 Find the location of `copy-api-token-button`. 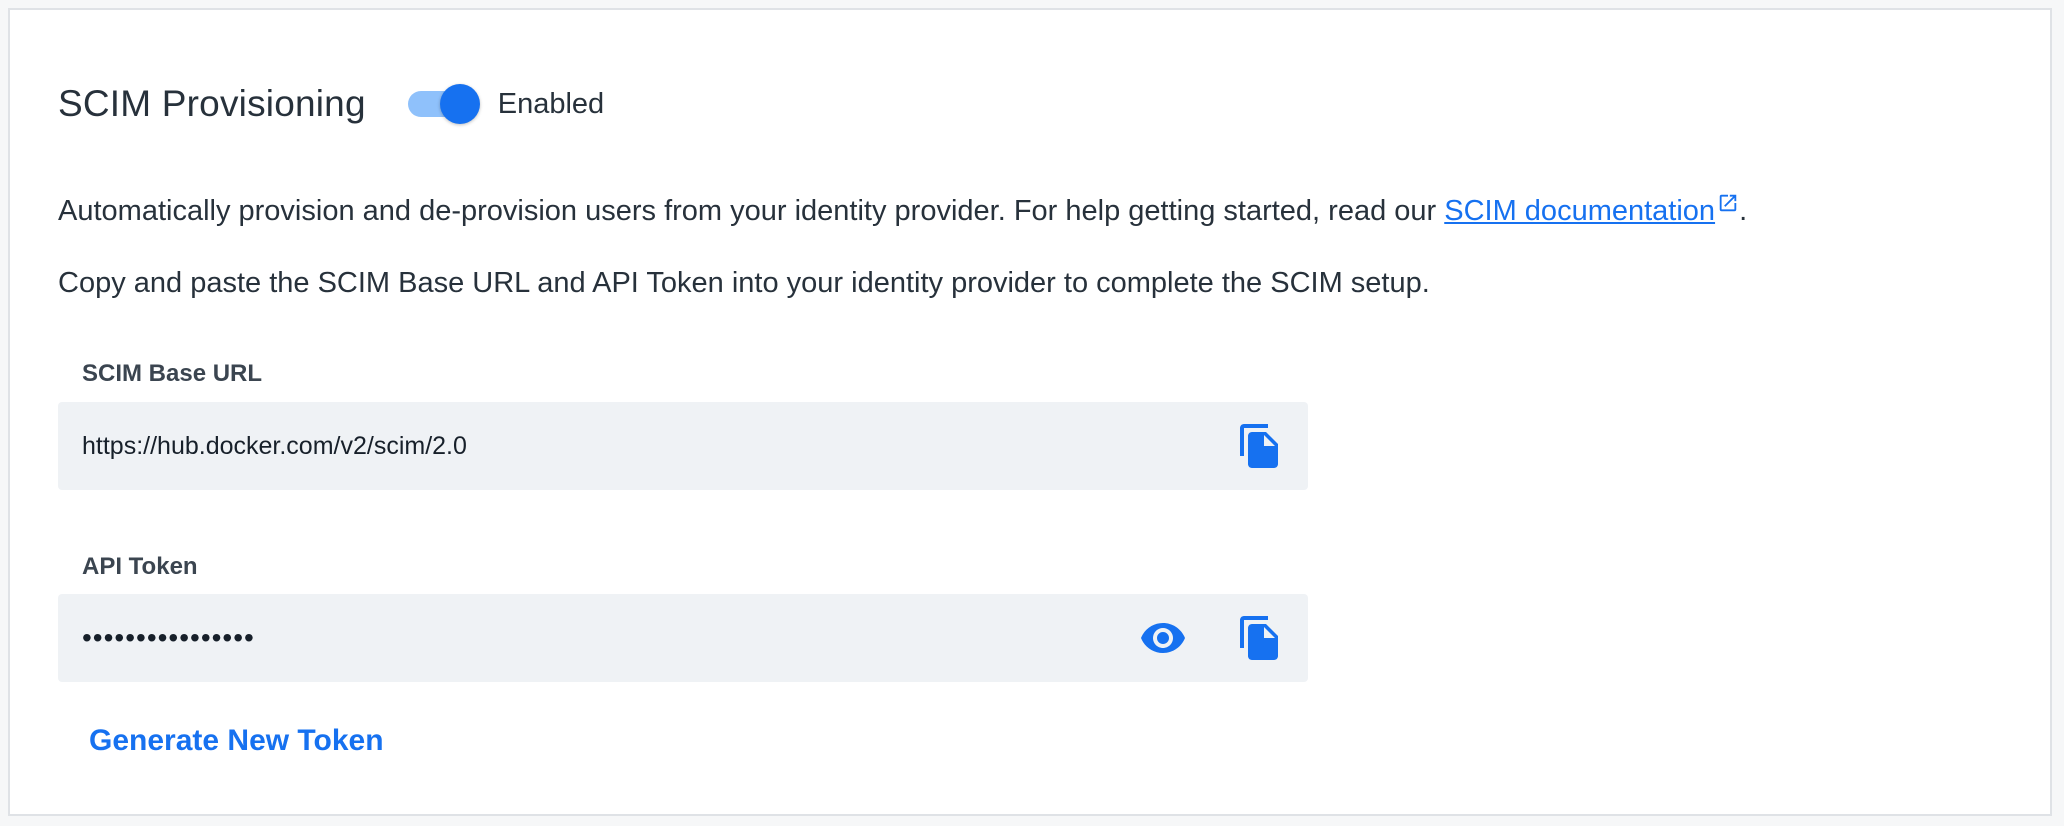

copy-api-token-button is located at coordinates (1260, 638).